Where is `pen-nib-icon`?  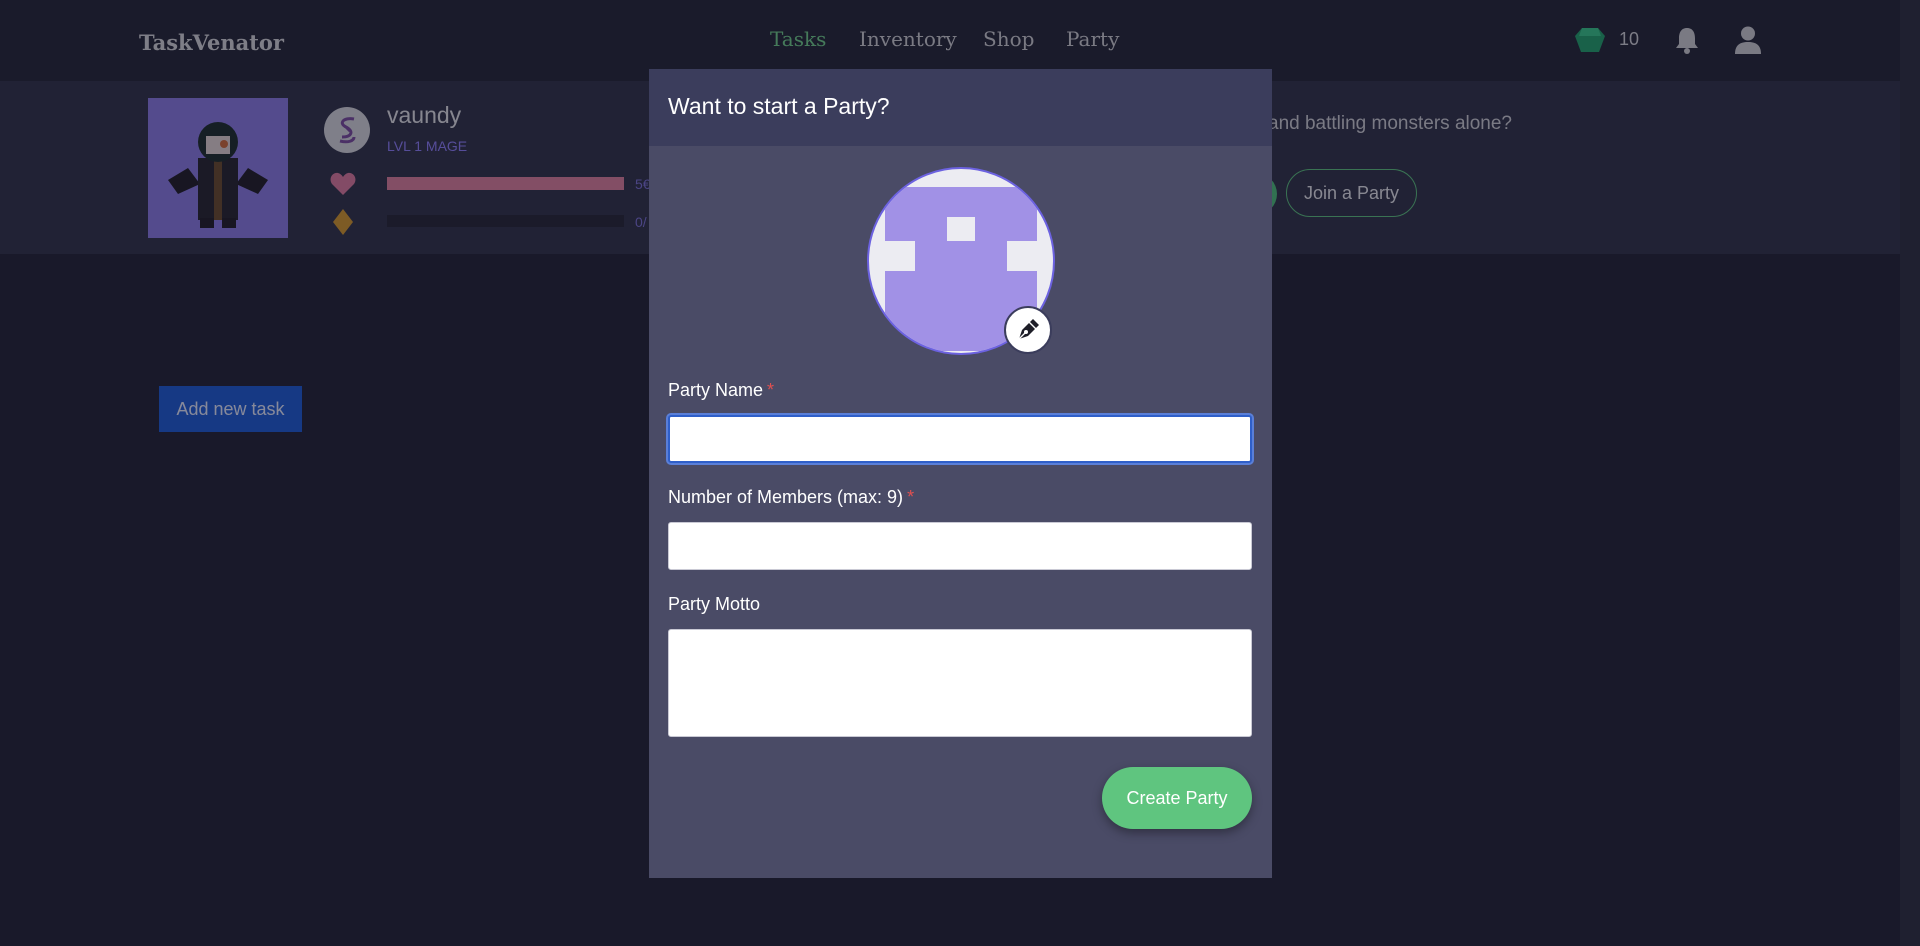 pen-nib-icon is located at coordinates (1028, 329).